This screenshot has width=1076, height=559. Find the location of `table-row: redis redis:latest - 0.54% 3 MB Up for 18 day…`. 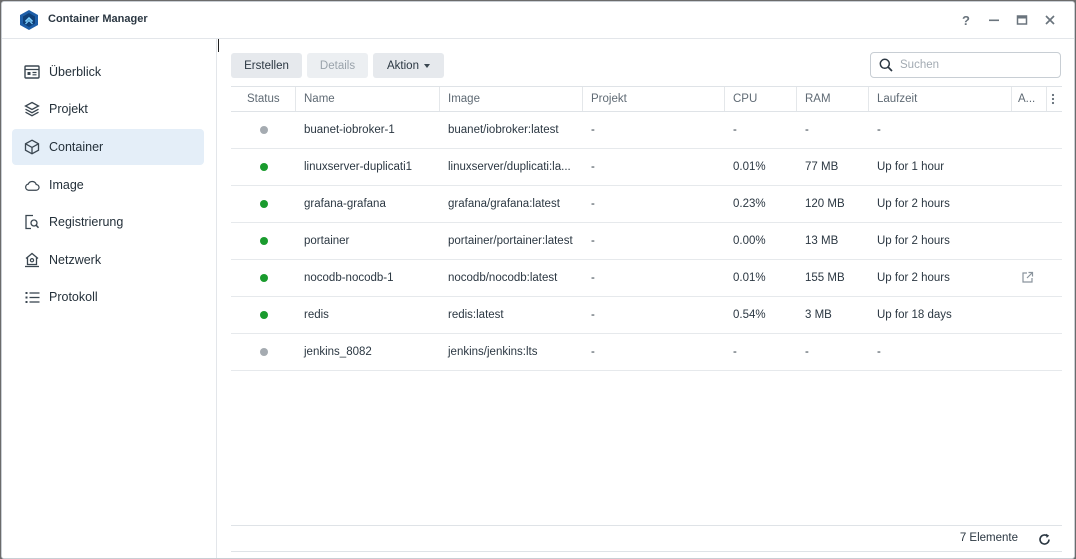

table-row: redis redis:latest - 0.54% 3 MB Up for 18 day… is located at coordinates (646, 315).